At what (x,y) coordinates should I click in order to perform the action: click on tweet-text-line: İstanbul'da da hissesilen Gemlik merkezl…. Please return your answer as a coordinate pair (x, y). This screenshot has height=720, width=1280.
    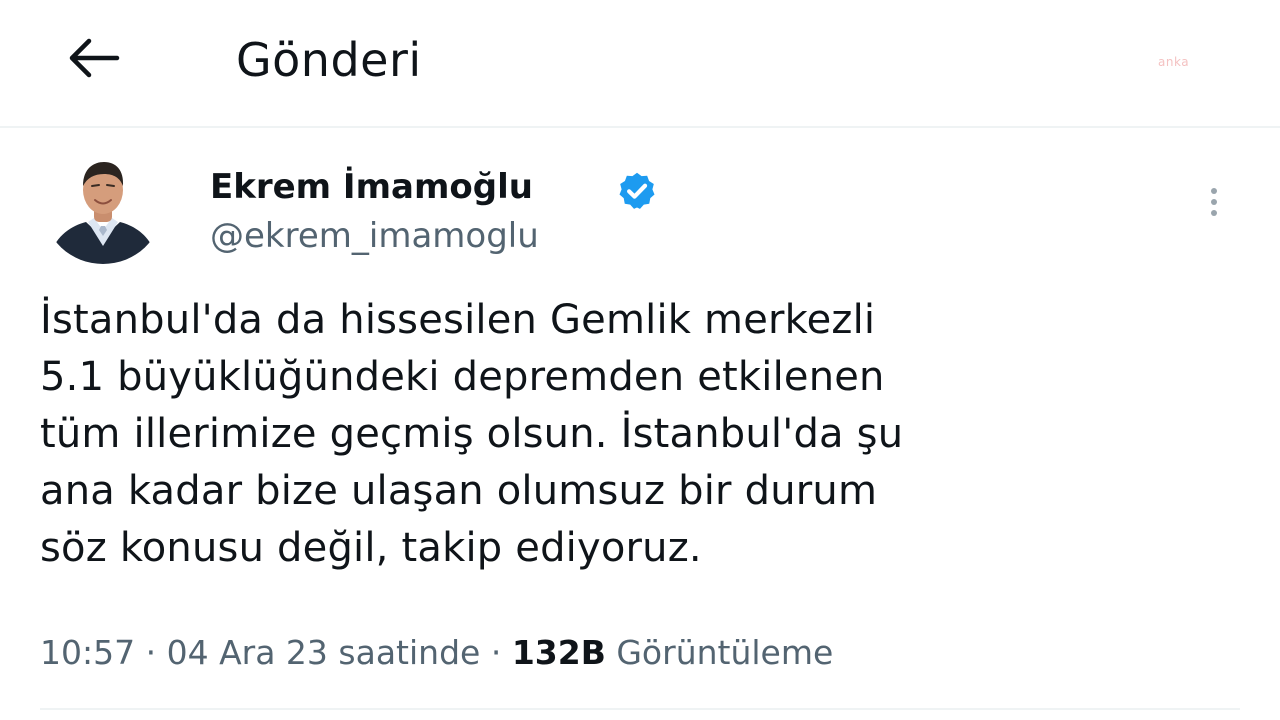
    Looking at the image, I should click on (458, 320).